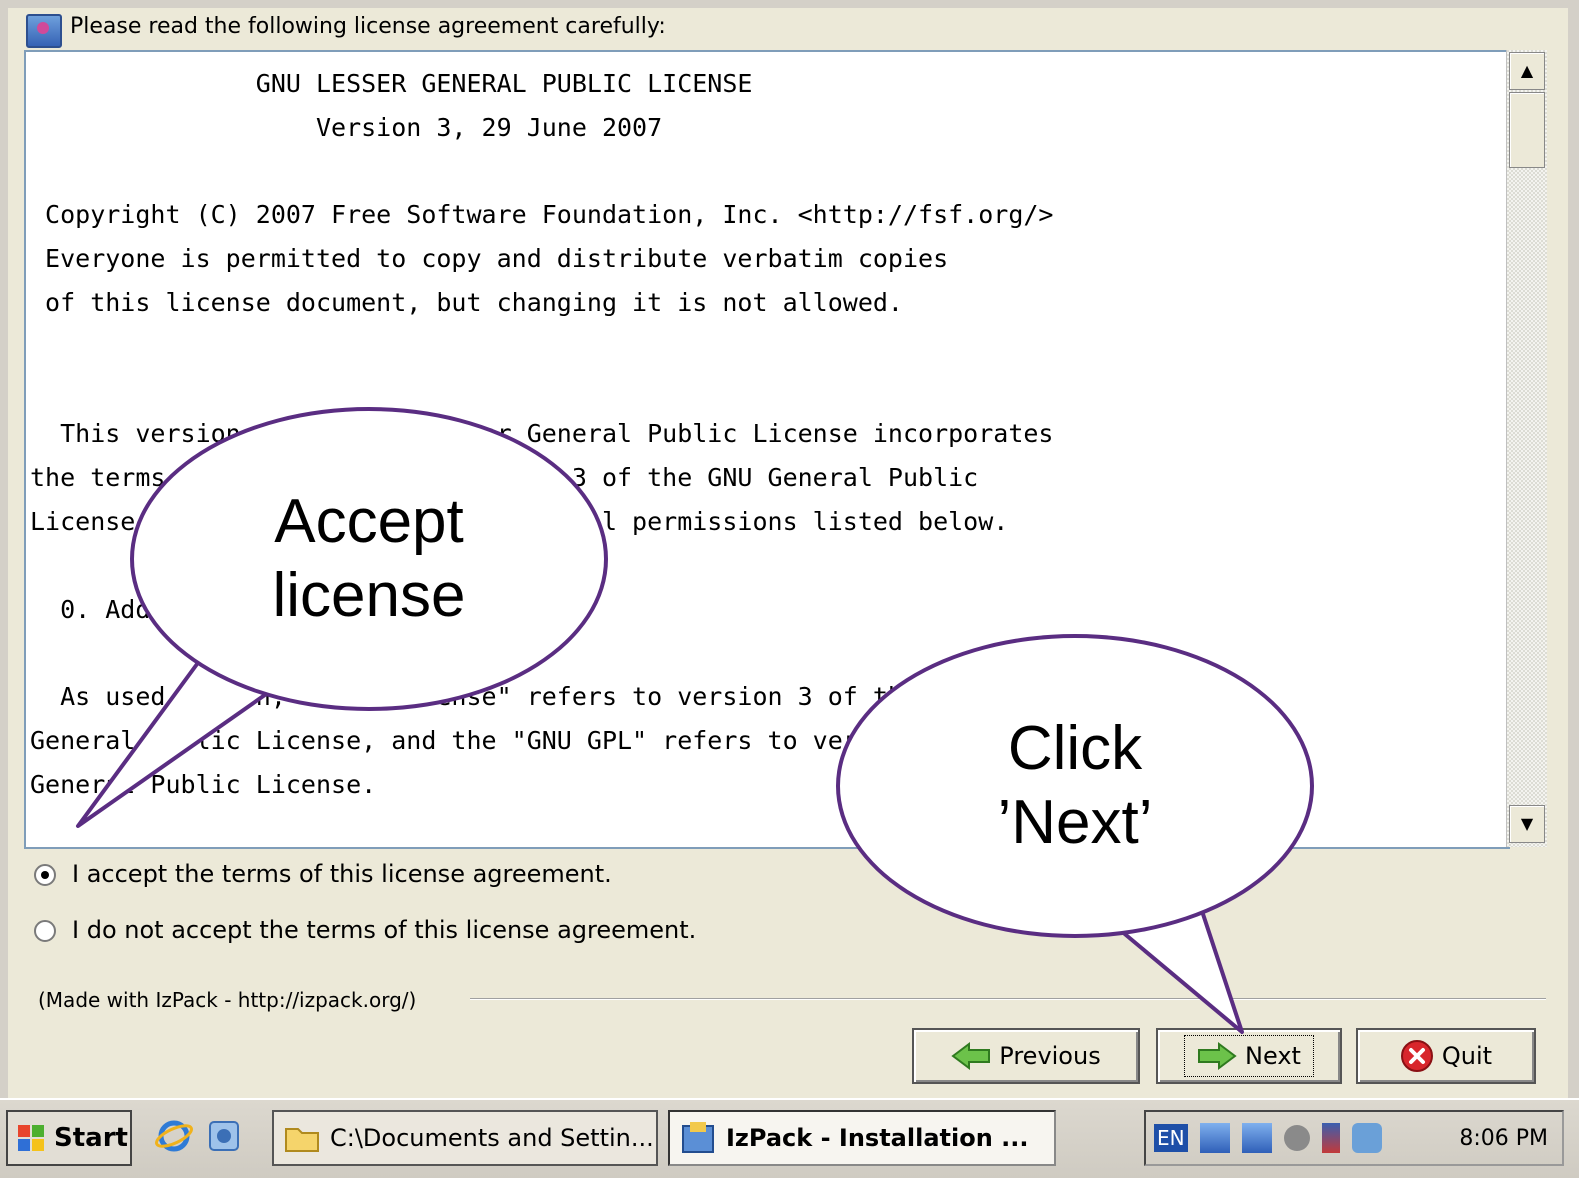  I want to click on accept-license-callout: Accept license, so click(369, 559).